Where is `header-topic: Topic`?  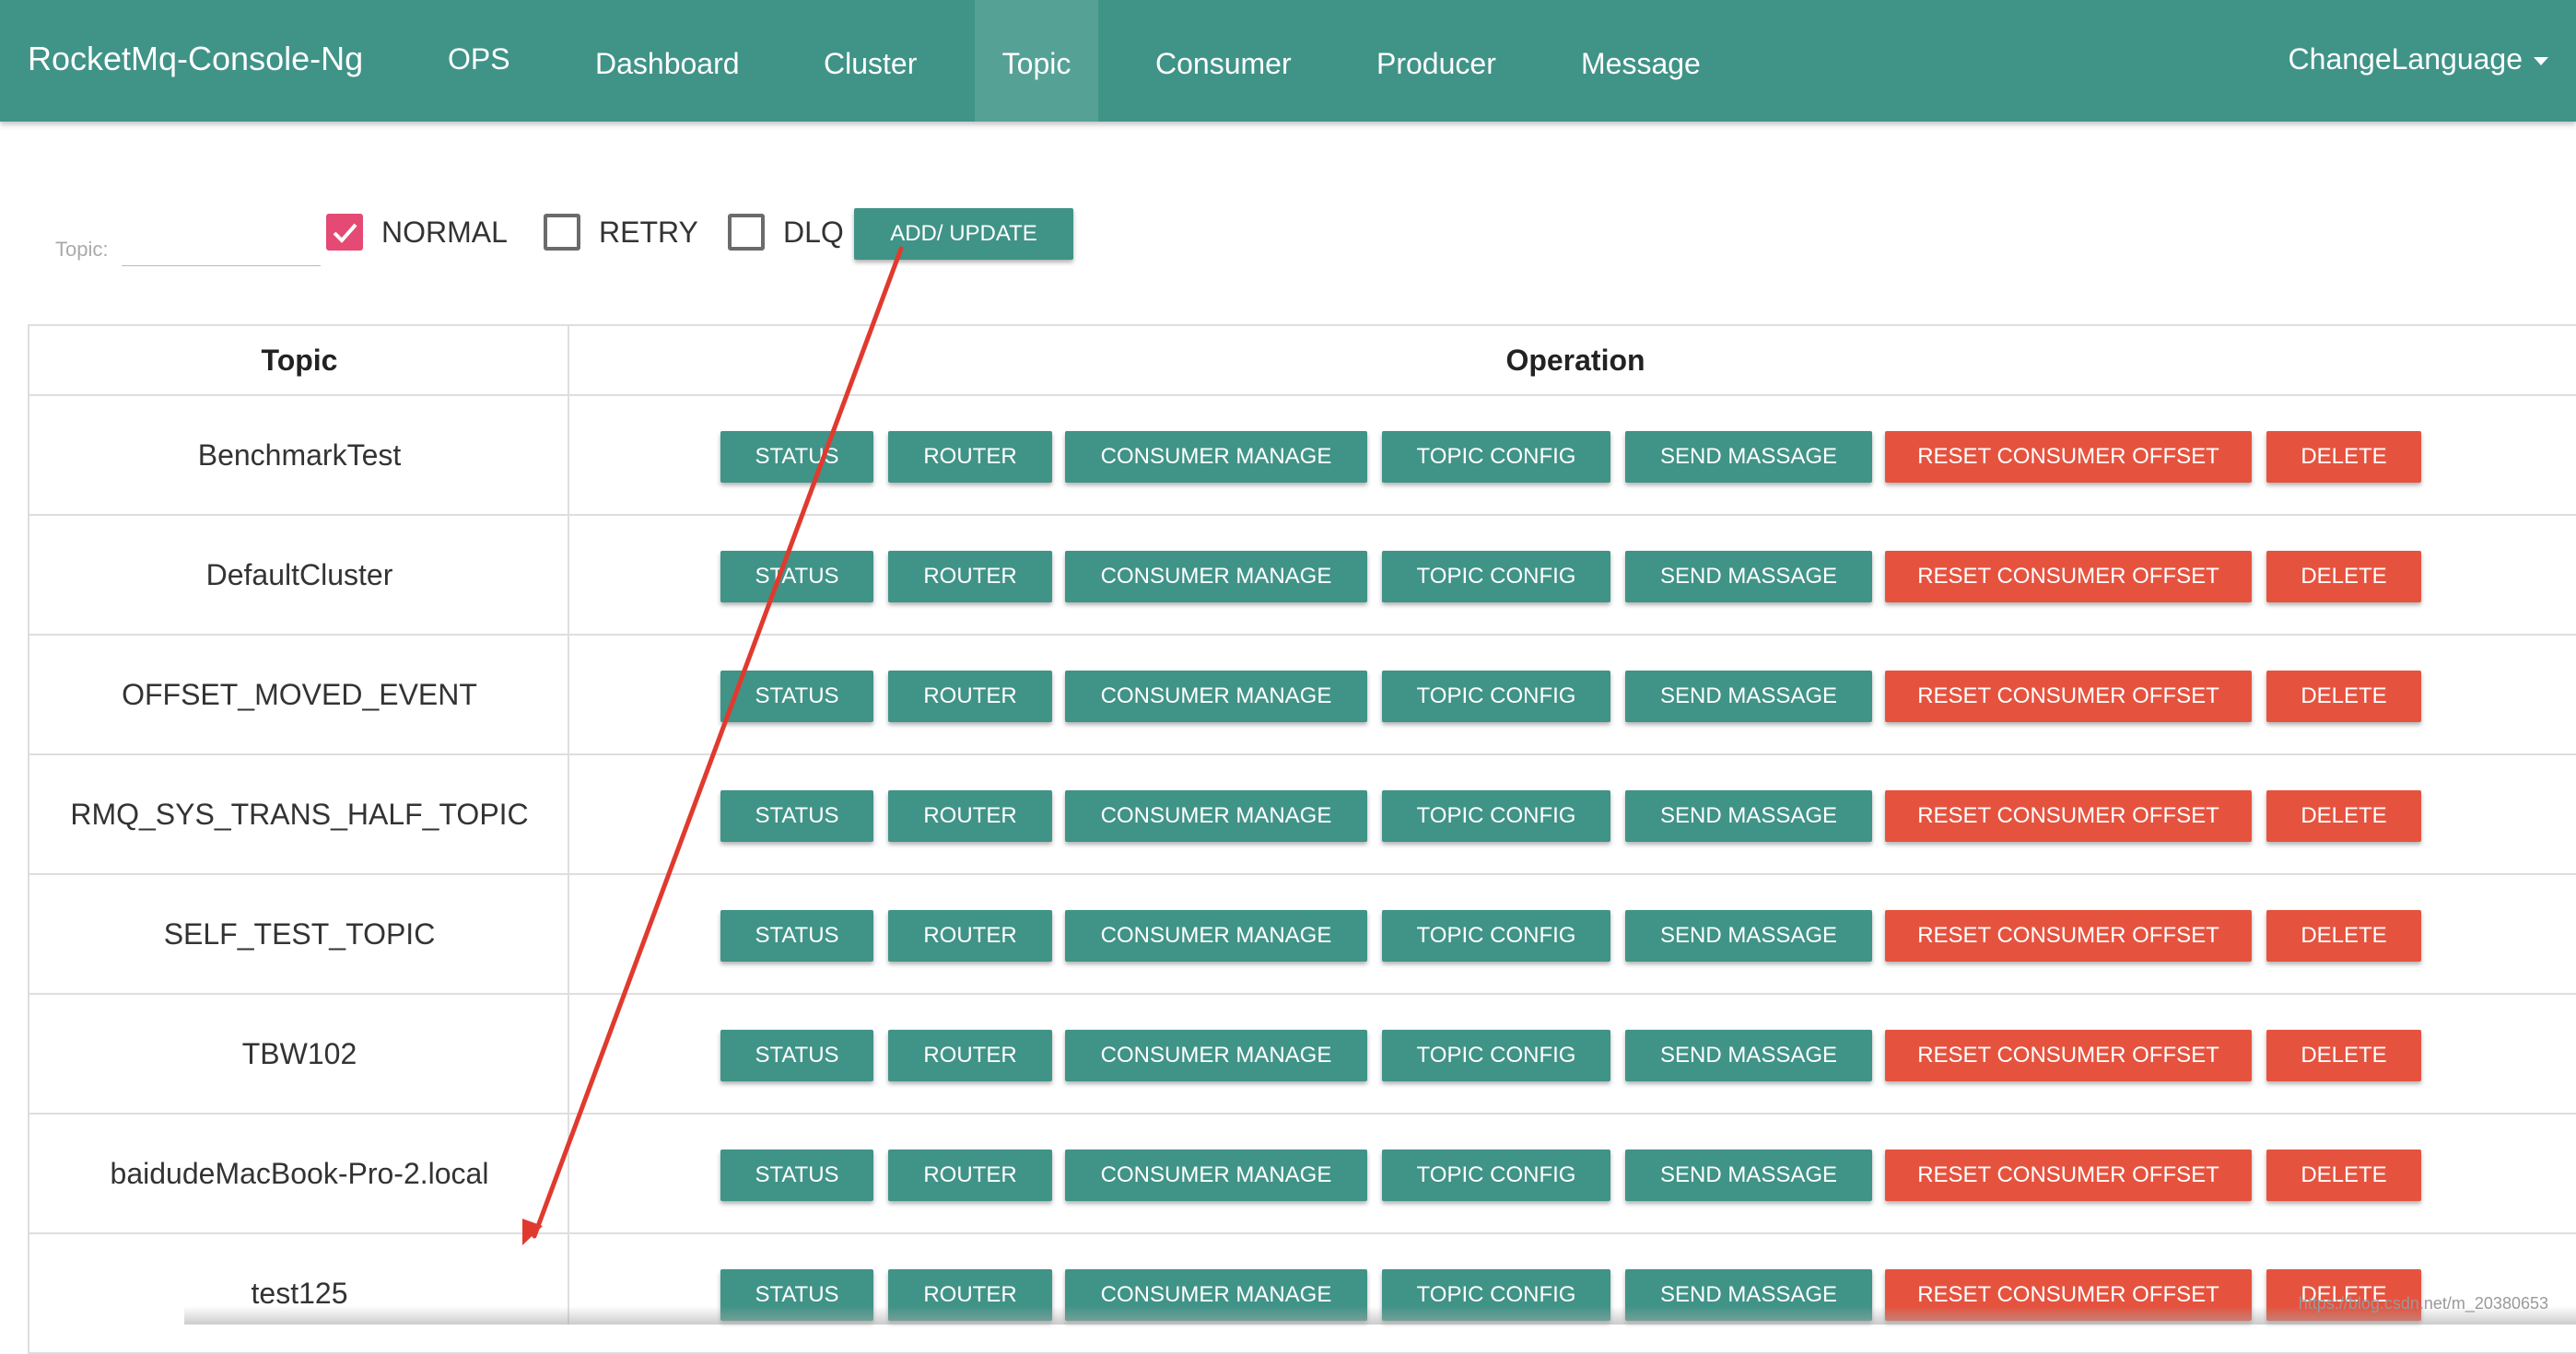
header-topic: Topic is located at coordinates (299, 360).